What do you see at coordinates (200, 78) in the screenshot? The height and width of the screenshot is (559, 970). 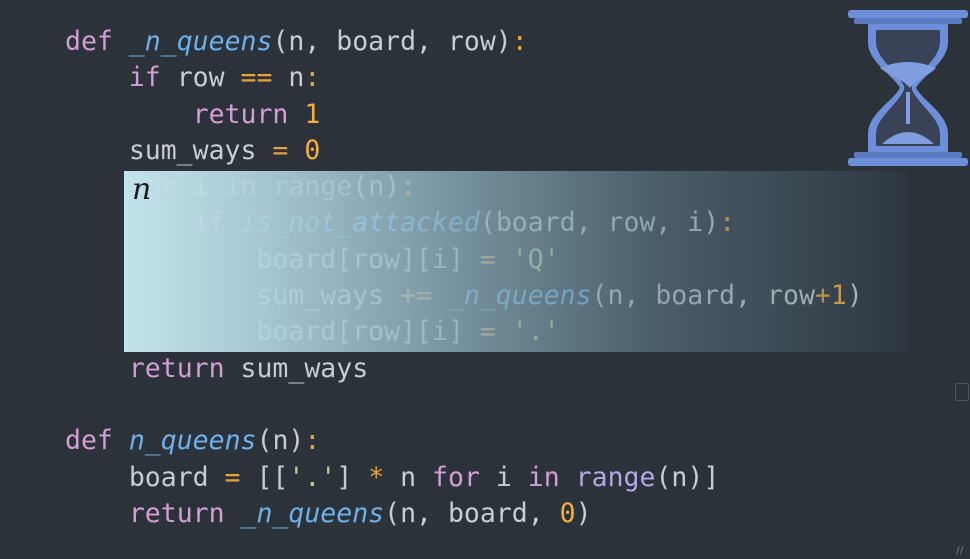 I see `code-token: row` at bounding box center [200, 78].